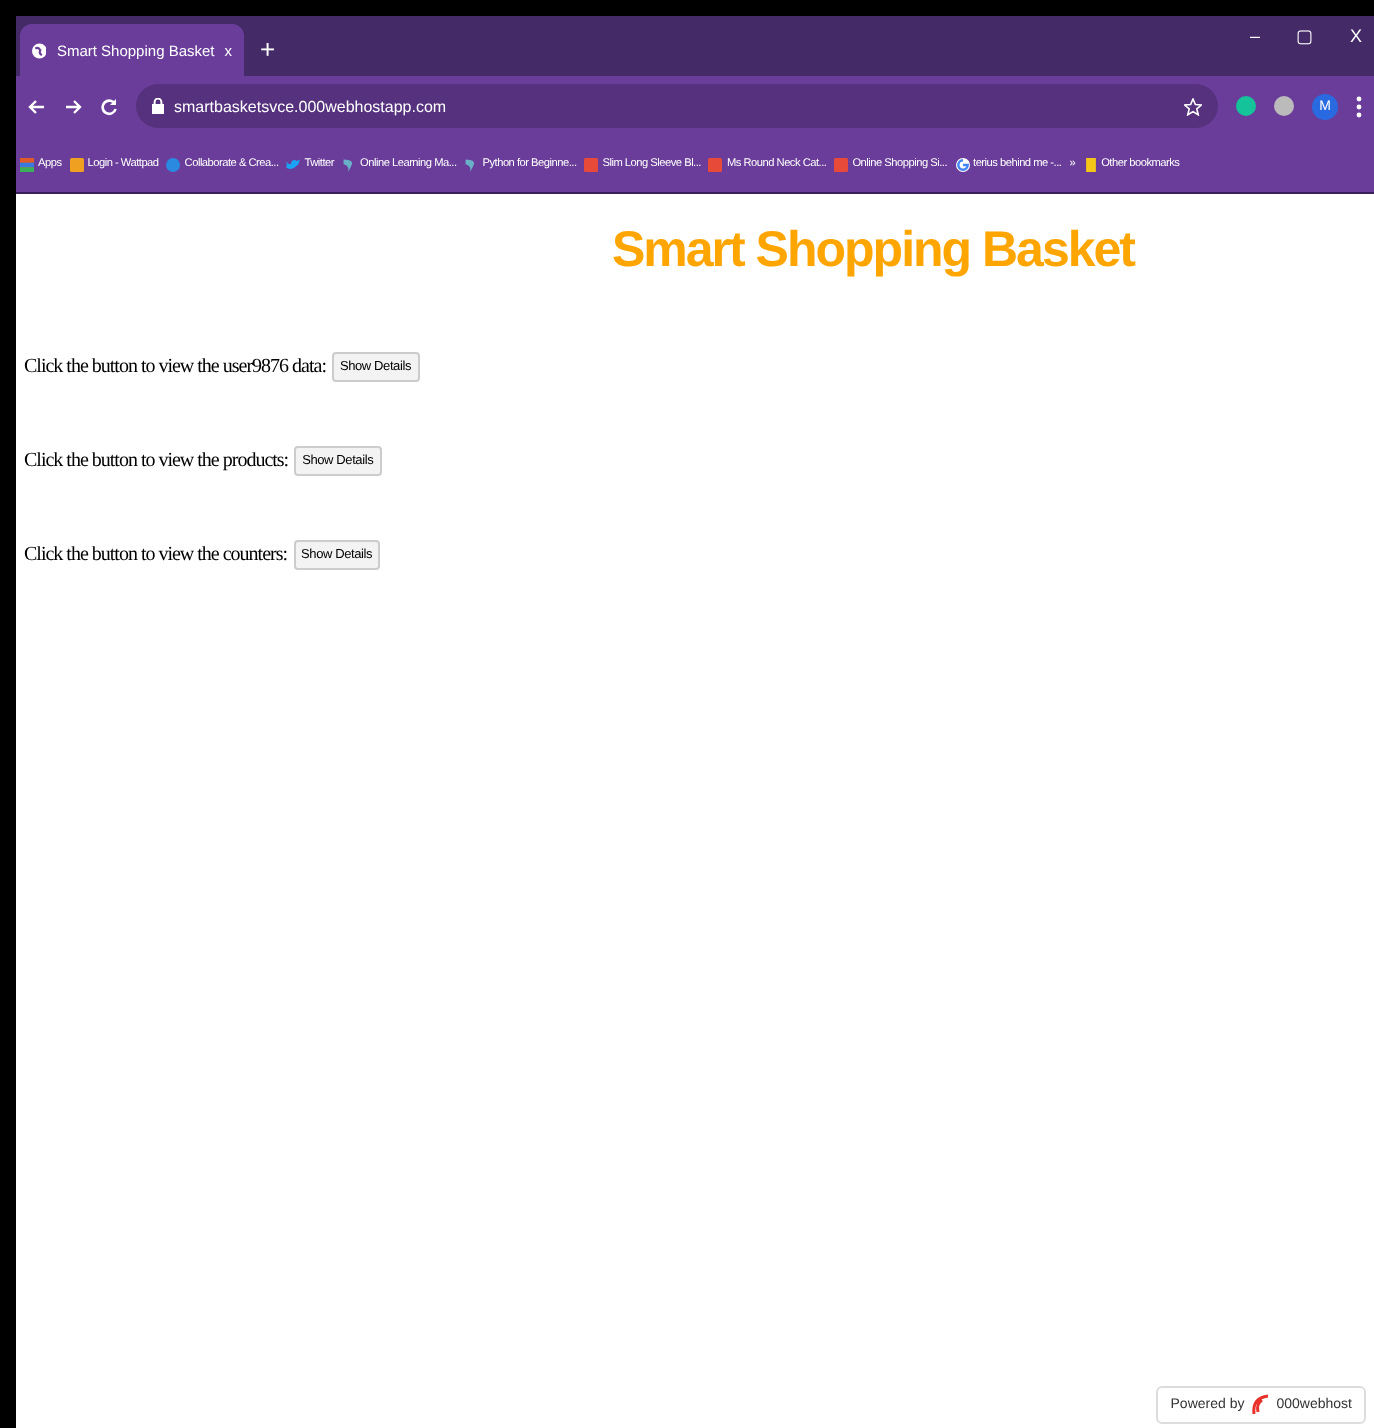 This screenshot has width=1374, height=1428. What do you see at coordinates (73, 106) in the screenshot?
I see `forward-arrow-icon` at bounding box center [73, 106].